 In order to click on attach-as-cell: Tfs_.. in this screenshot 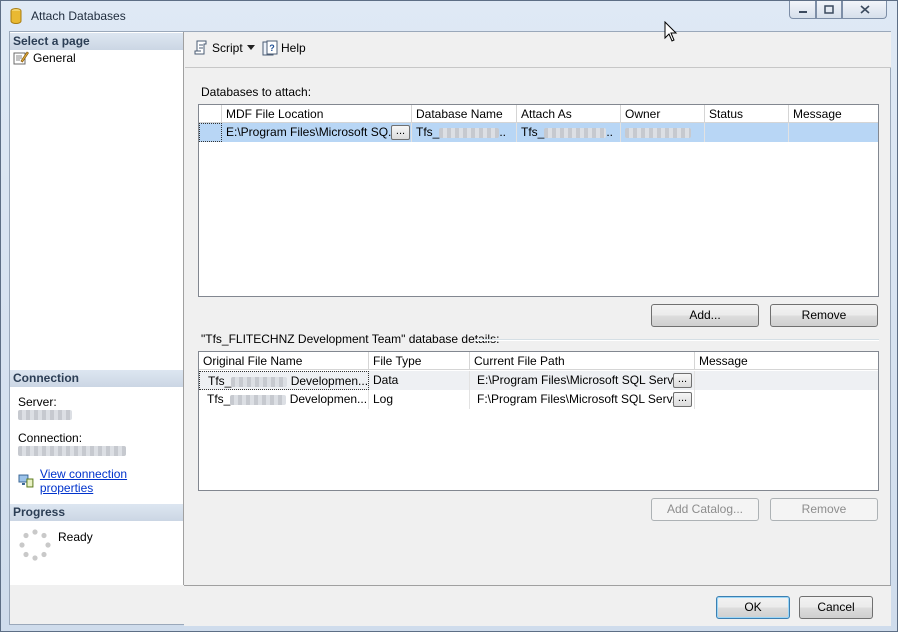, I will do `click(569, 132)`.